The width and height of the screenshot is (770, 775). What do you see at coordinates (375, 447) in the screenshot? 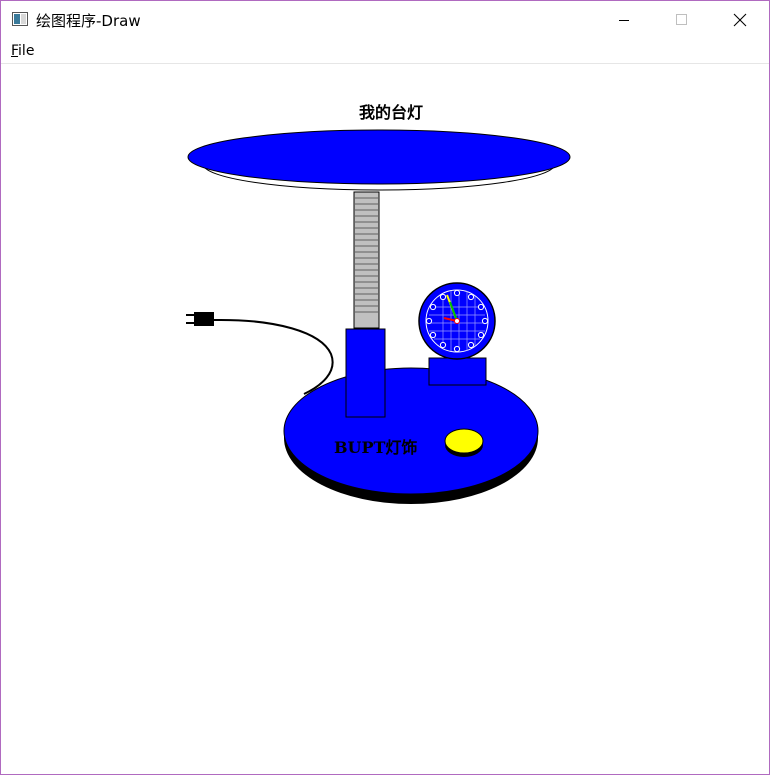
I see `base-label: BUPT灯饰` at bounding box center [375, 447].